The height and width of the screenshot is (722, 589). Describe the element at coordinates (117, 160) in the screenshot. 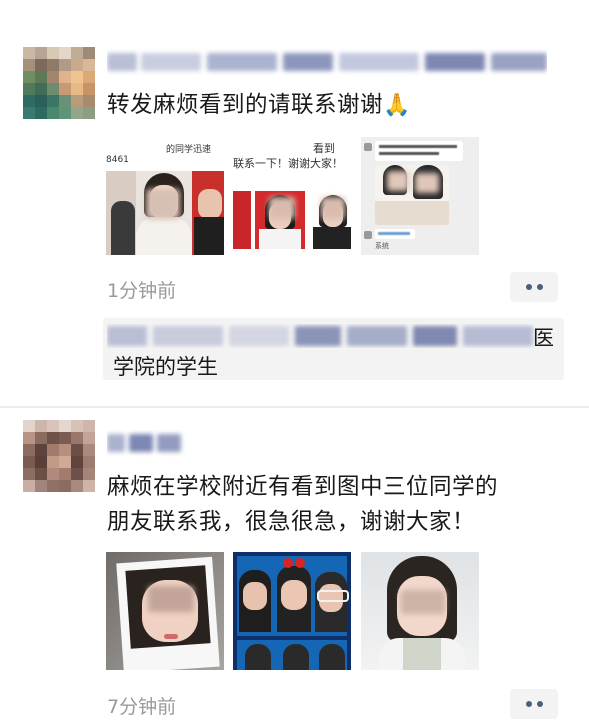

I see `image-caption-number: 8461` at that location.